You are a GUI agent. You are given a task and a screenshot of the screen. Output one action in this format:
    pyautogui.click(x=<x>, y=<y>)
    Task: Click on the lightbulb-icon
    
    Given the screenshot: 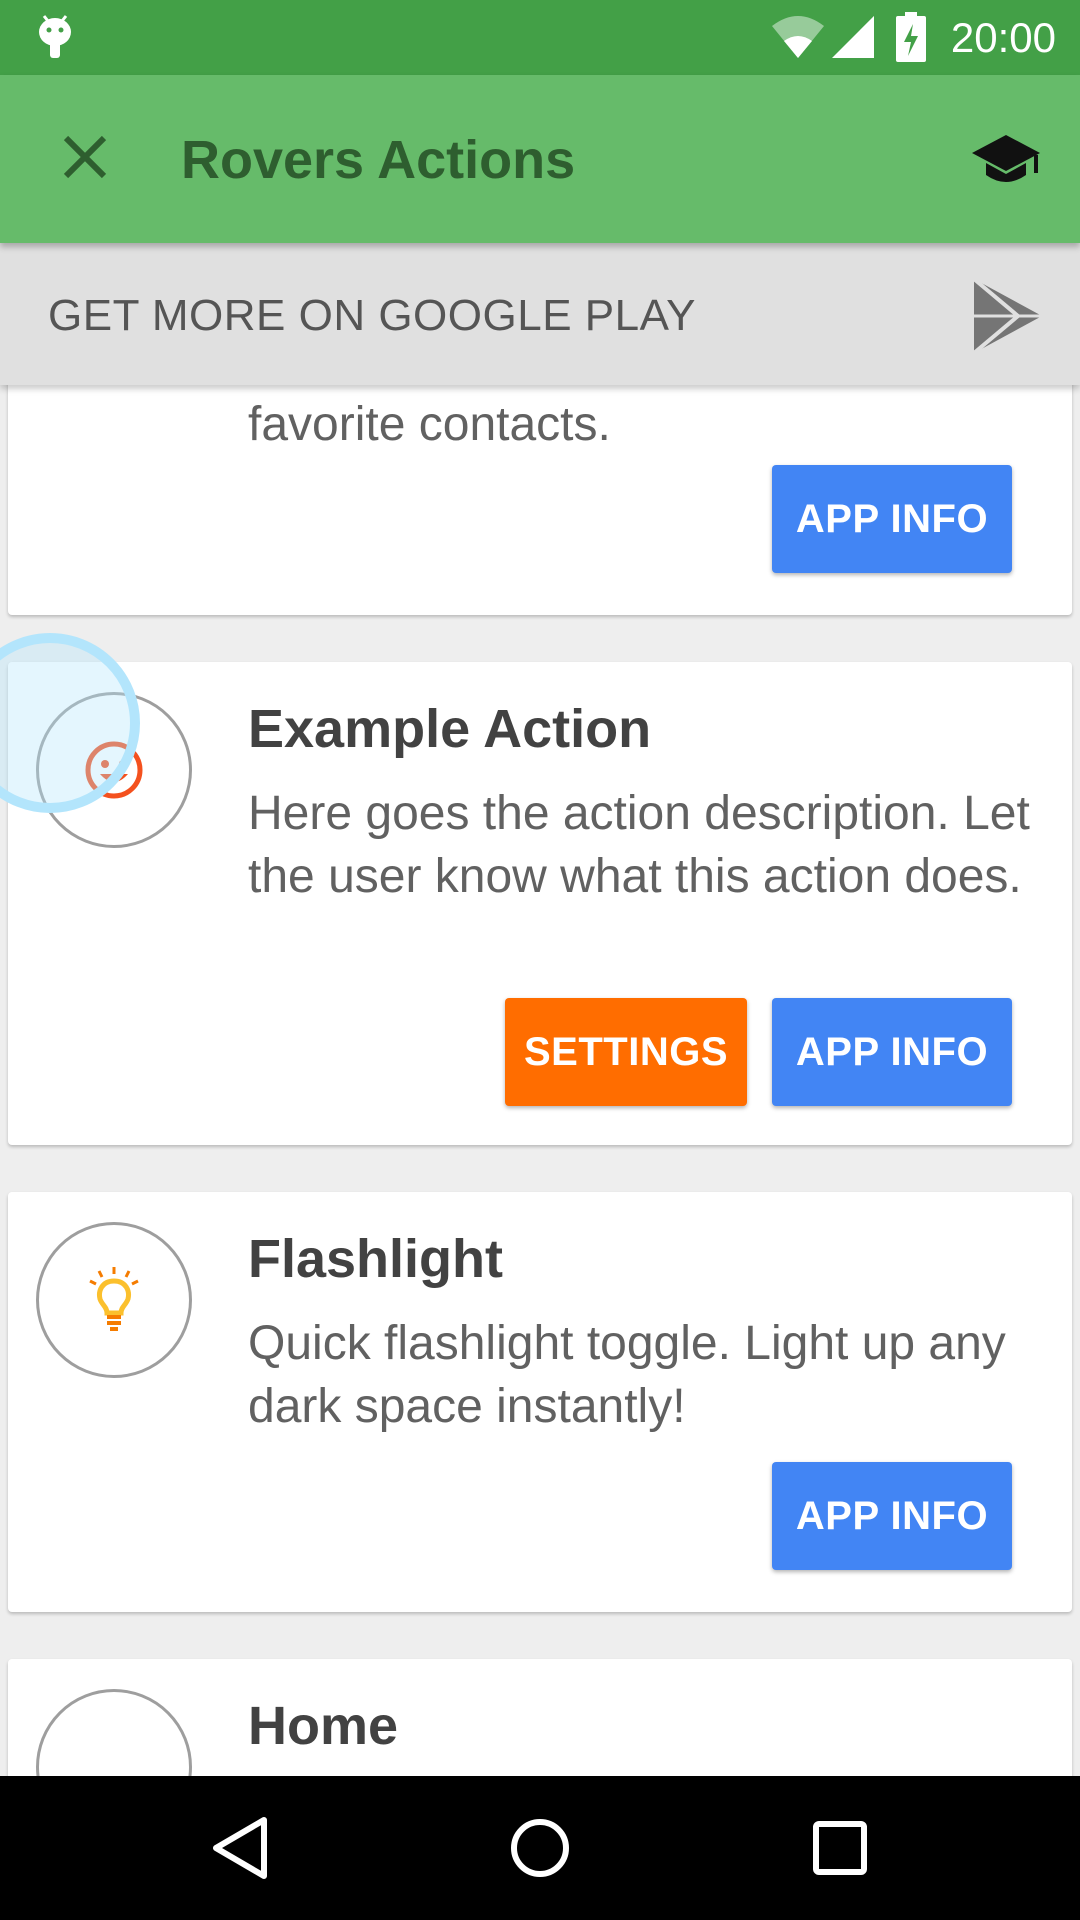 What is the action you would take?
    pyautogui.click(x=114, y=1299)
    